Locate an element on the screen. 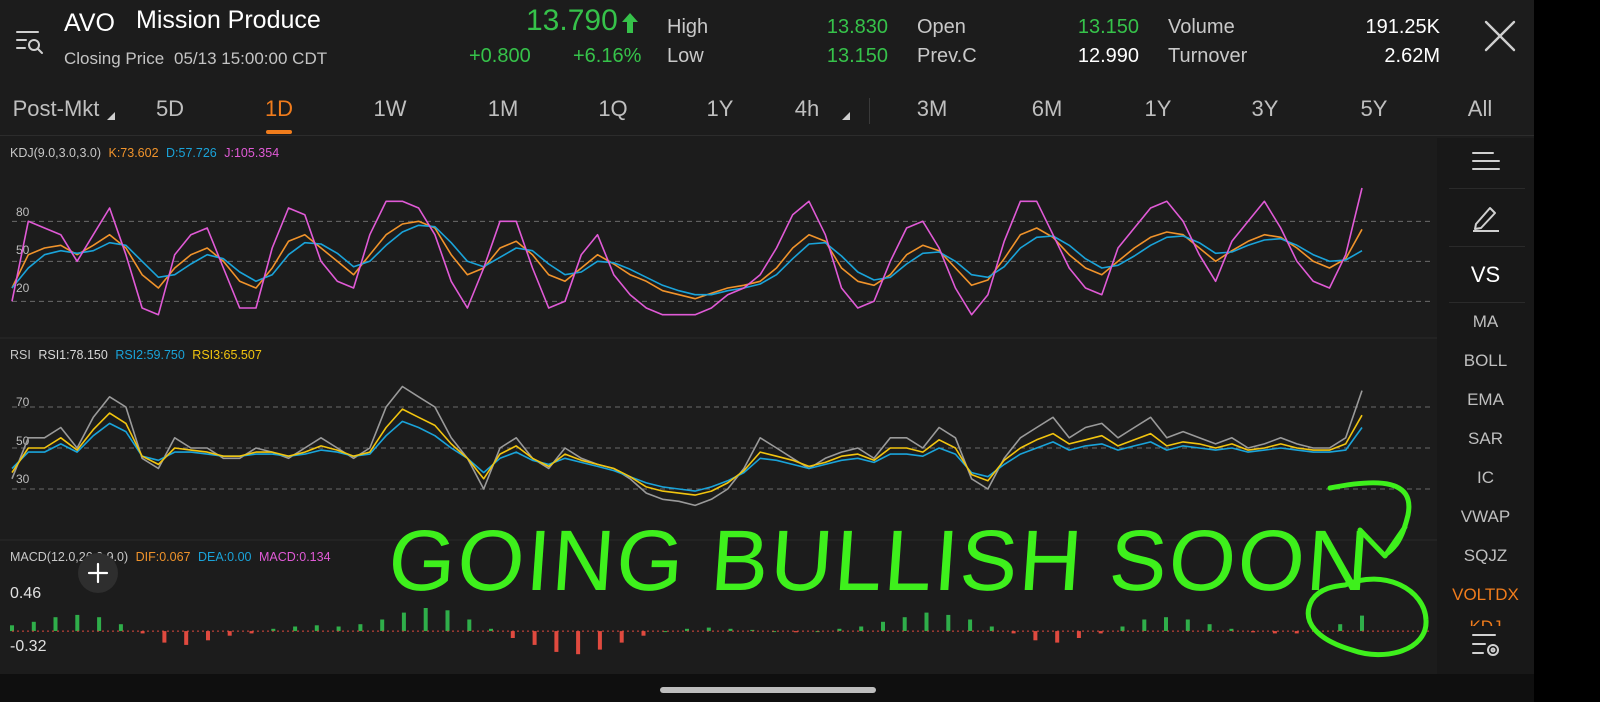 The width and height of the screenshot is (1600, 702). tab-post-mkt-dropdown-icon is located at coordinates (111, 116).